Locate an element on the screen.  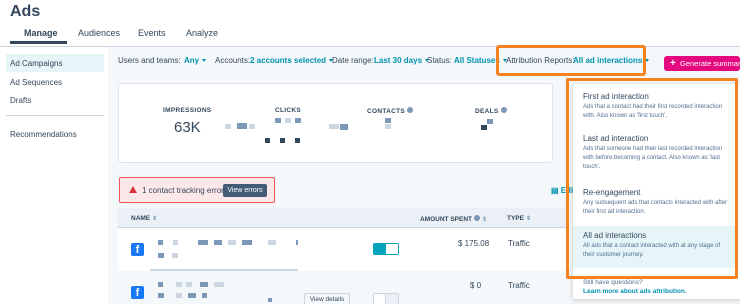
generate-summary-label: Generate summary is located at coordinates (710, 63).